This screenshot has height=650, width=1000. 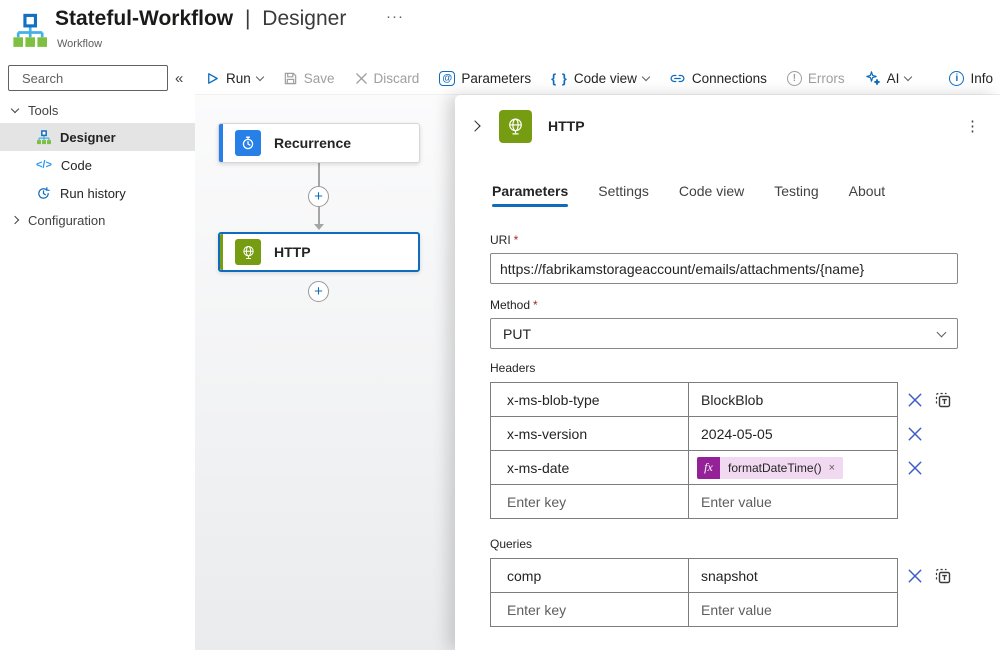 What do you see at coordinates (510, 305) in the screenshot?
I see `method-label-text: Method` at bounding box center [510, 305].